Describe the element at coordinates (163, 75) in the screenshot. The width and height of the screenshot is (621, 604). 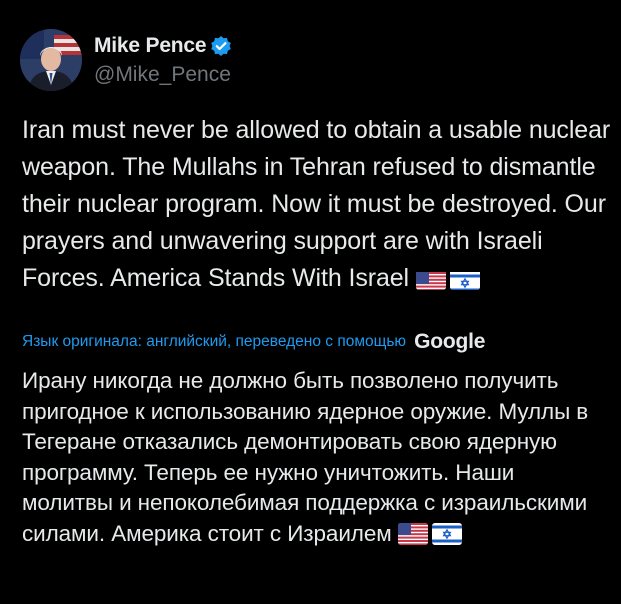
I see `handle: @Mike_Pence` at that location.